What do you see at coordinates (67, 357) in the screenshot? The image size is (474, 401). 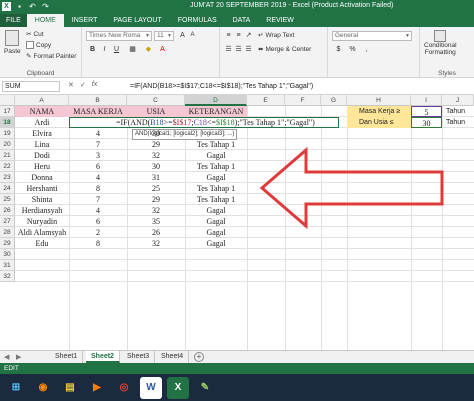 I see `tab-sheet1: Sheet1` at bounding box center [67, 357].